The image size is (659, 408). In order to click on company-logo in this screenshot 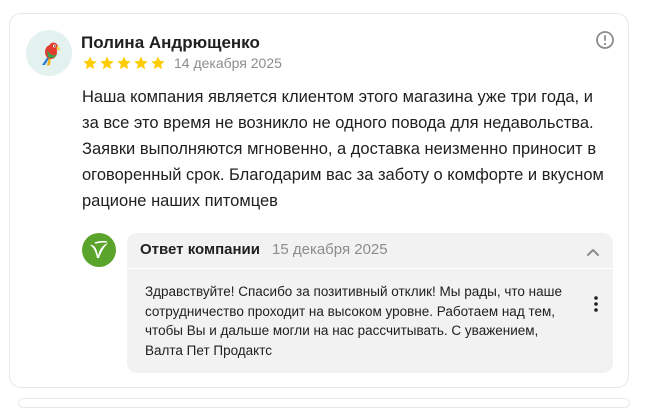, I will do `click(99, 250)`.